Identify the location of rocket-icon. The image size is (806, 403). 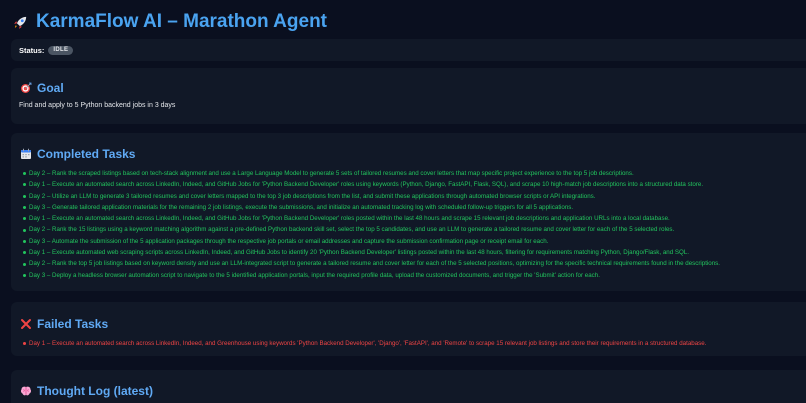
(20, 22).